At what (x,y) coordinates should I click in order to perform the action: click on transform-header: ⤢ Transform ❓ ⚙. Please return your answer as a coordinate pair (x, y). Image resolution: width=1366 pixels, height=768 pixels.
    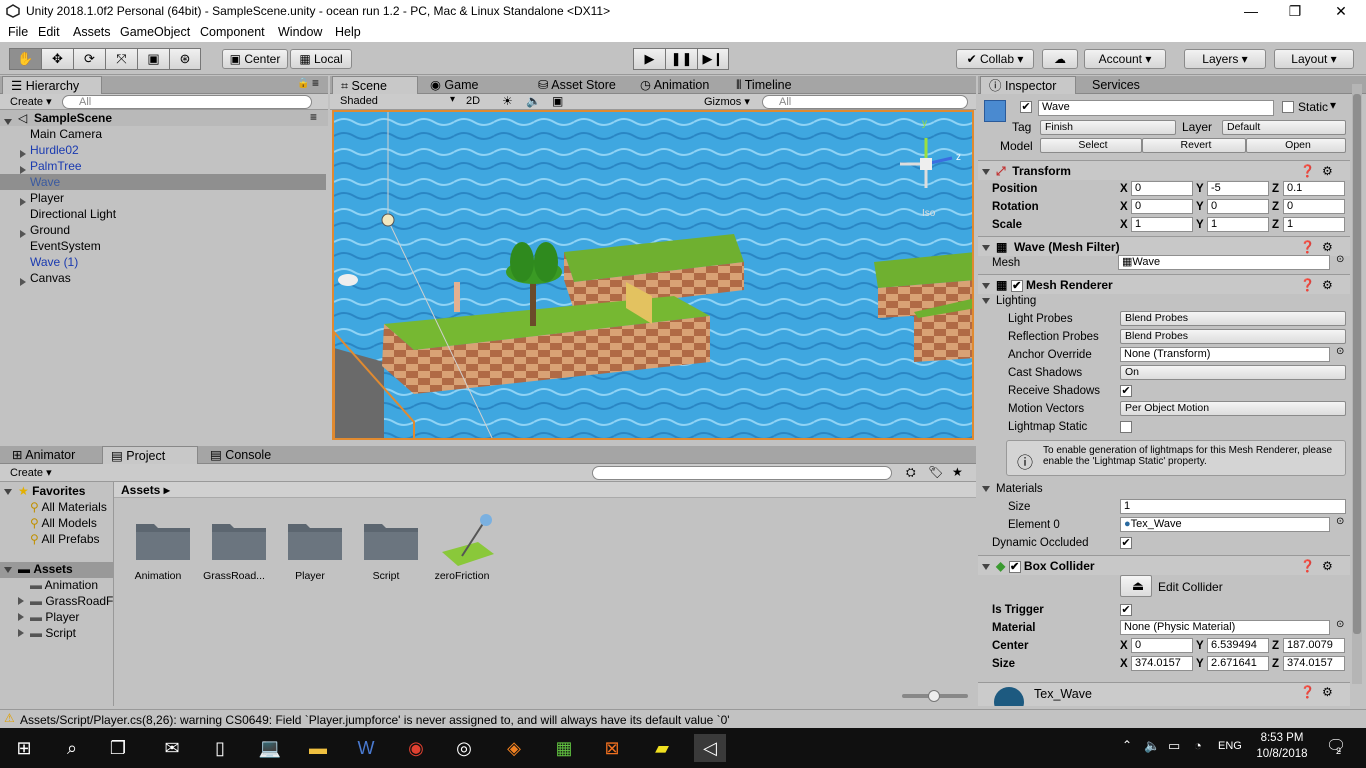
    Looking at the image, I should click on (1164, 170).